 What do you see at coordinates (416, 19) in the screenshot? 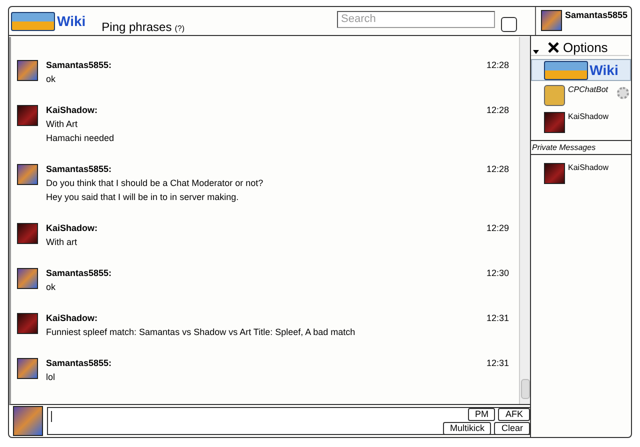
I see `search-field: Search` at bounding box center [416, 19].